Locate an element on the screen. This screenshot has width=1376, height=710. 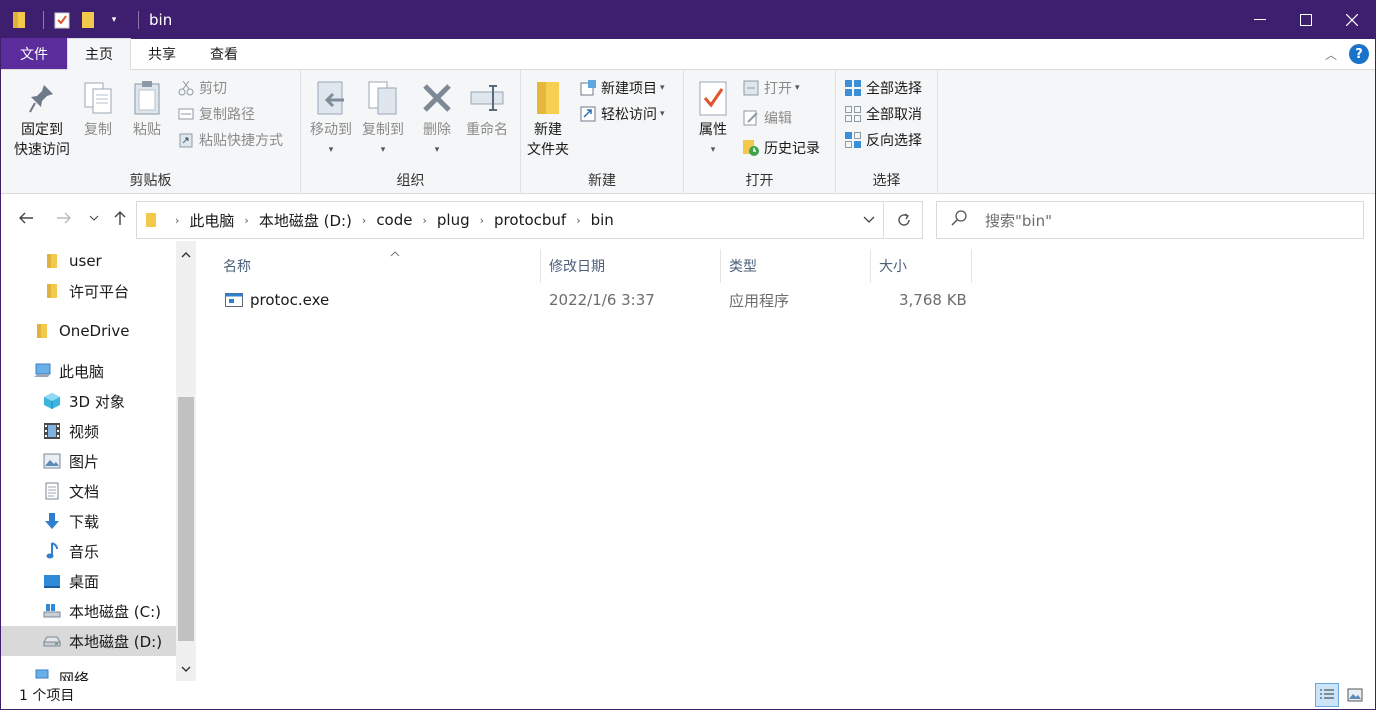
crumb-plug: plug is located at coordinates (453, 220).